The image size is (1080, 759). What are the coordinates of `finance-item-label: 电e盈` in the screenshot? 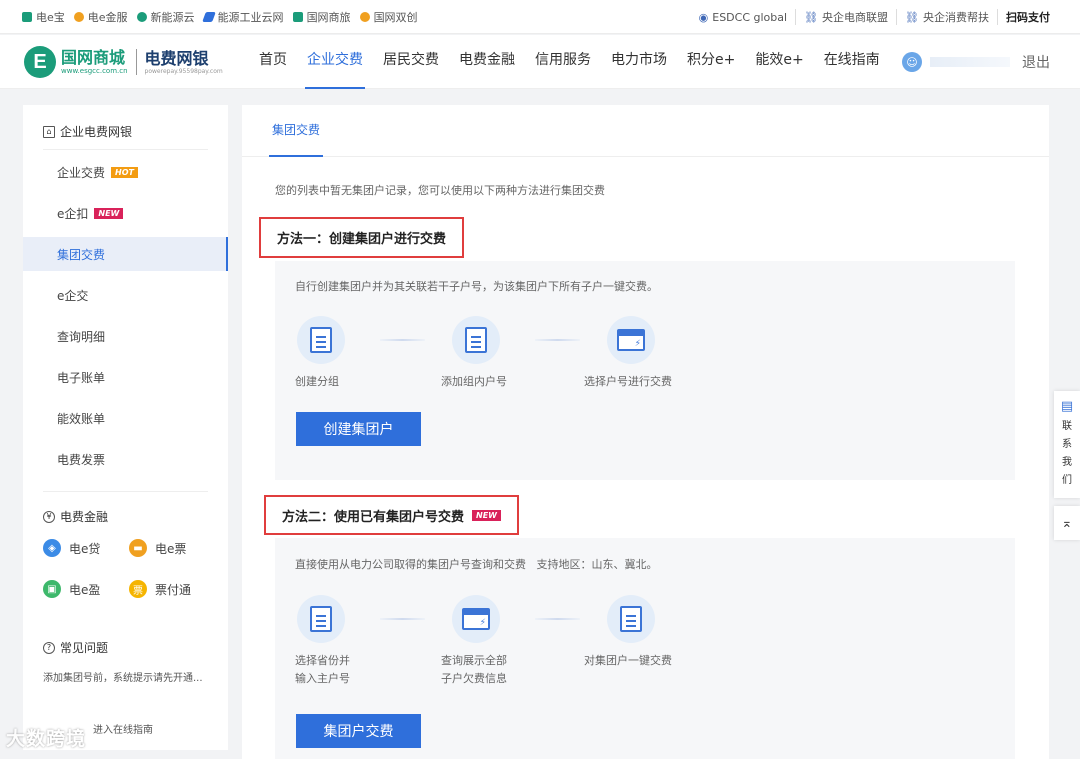 It's located at (85, 589).